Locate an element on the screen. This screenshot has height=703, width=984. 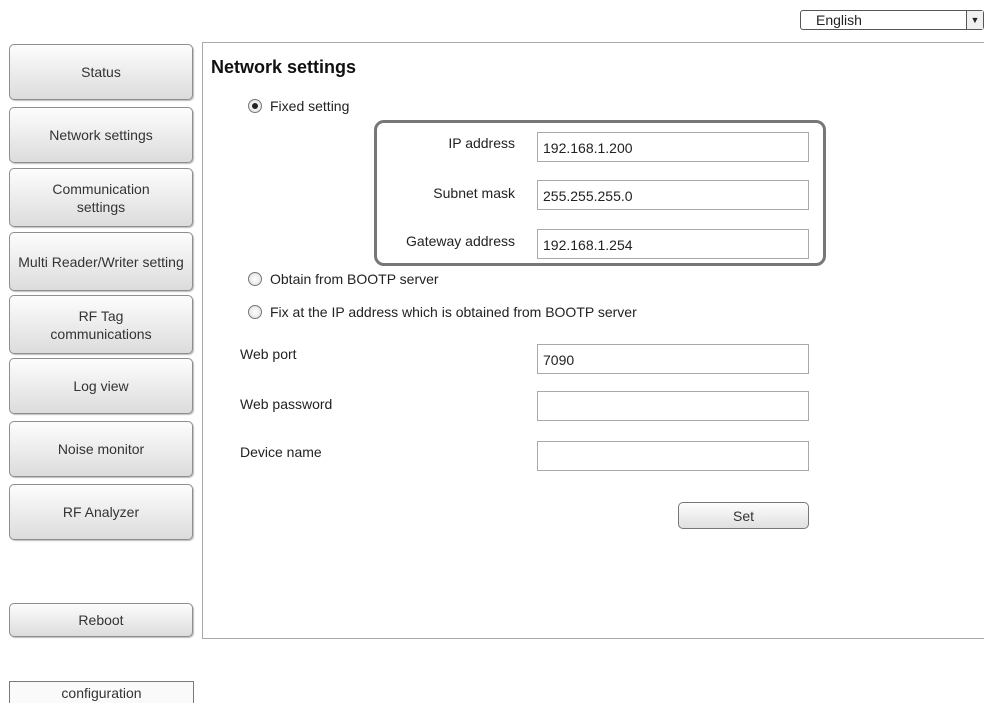
subnet-mask-label: Subnet mask is located at coordinates (474, 193).